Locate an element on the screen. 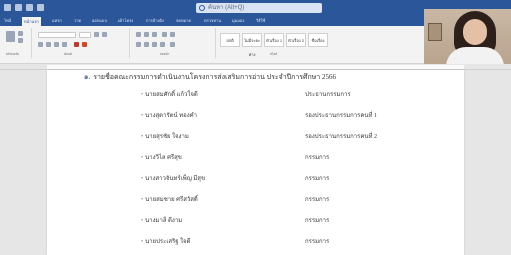 This screenshot has height=255, width=511. style-heading-2: หัวเรื่อง 2 is located at coordinates (296, 40).